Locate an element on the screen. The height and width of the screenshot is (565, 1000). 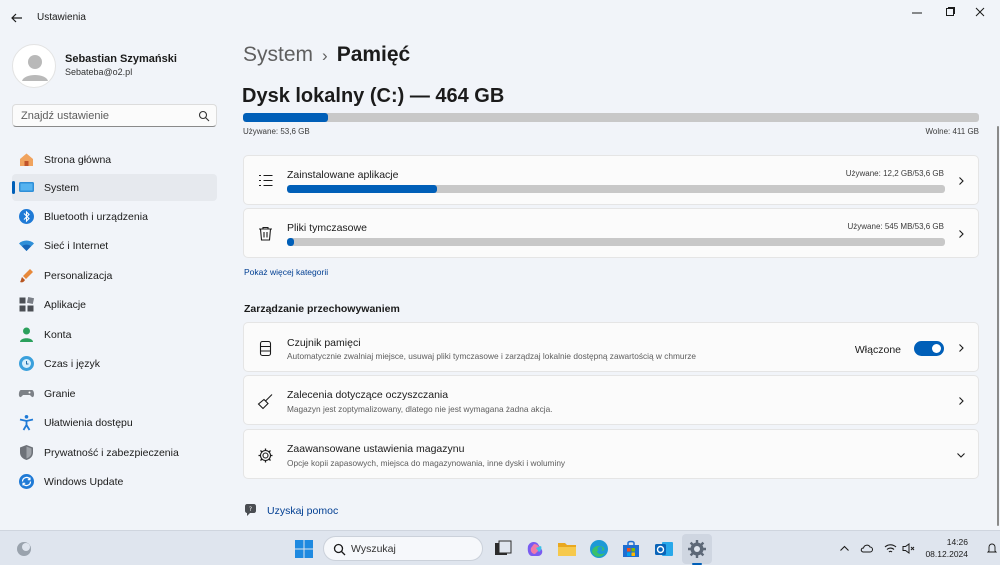
user-avatar-icon is located at coordinates (35, 68).